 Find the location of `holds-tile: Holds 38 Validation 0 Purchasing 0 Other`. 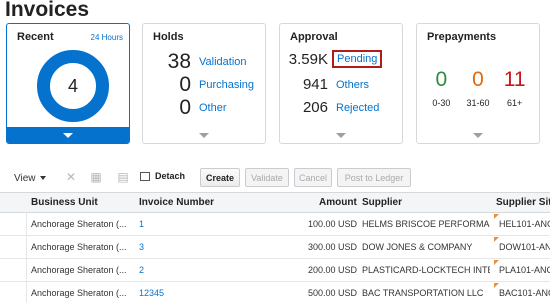

holds-tile: Holds 38 Validation 0 Purchasing 0 Other is located at coordinates (204, 83).